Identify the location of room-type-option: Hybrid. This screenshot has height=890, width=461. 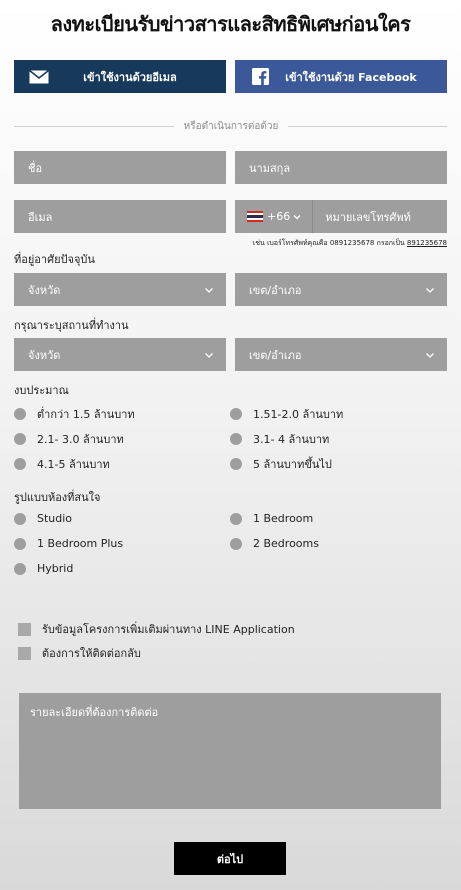
(43, 568).